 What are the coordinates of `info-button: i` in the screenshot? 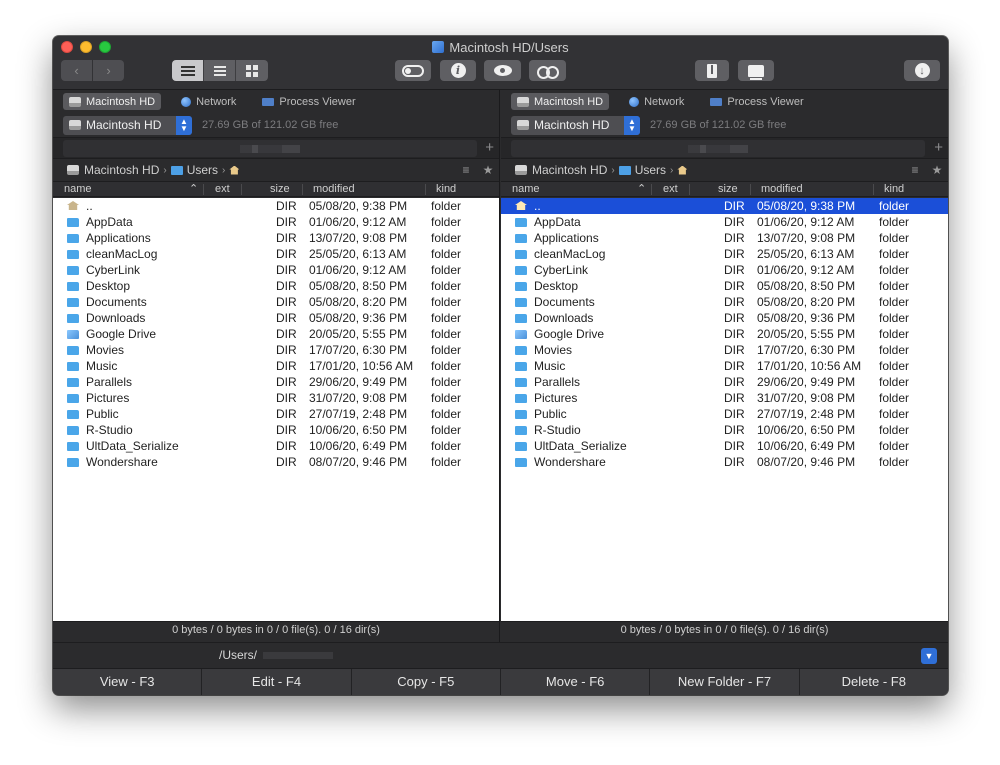 It's located at (458, 70).